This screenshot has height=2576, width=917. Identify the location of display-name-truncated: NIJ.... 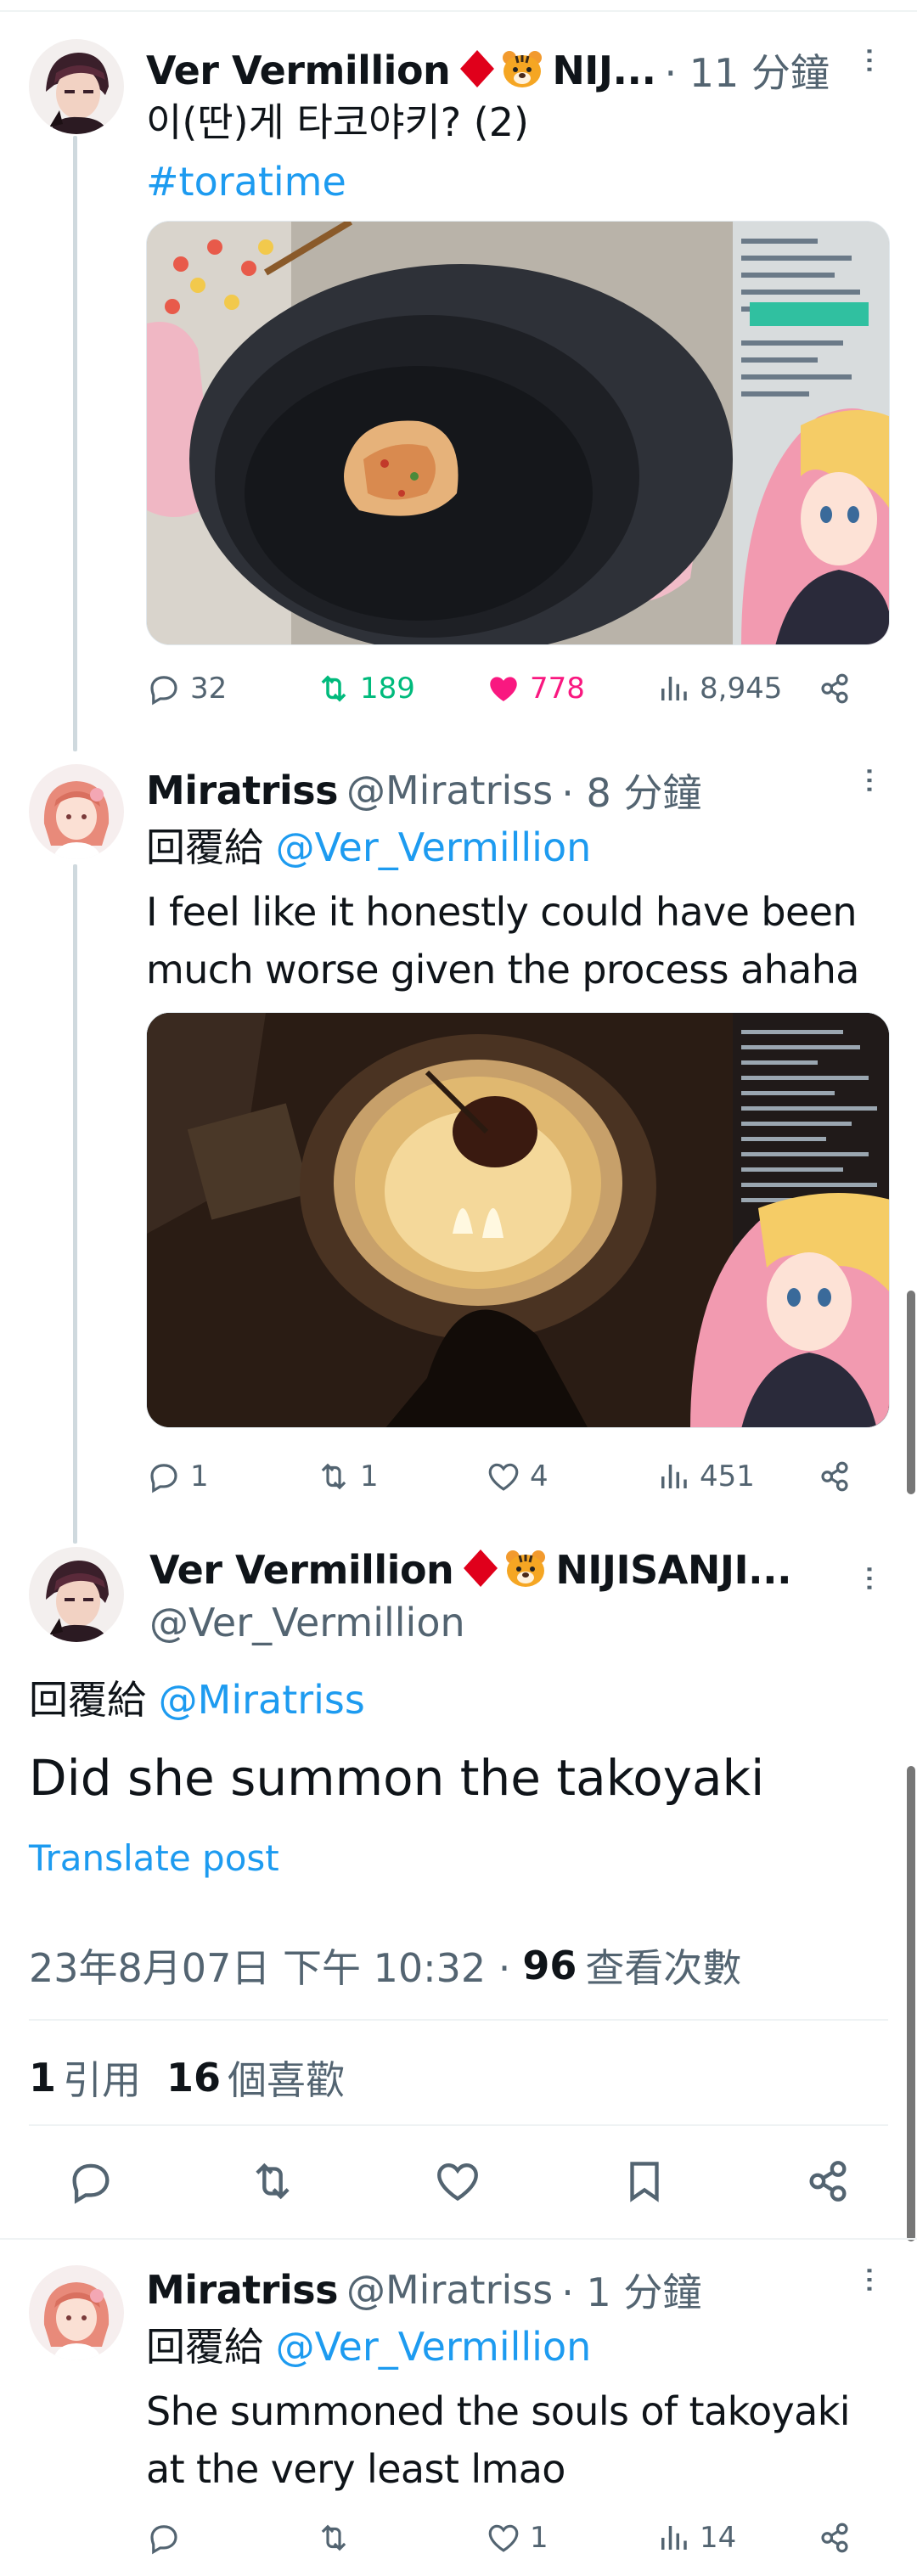
(604, 70).